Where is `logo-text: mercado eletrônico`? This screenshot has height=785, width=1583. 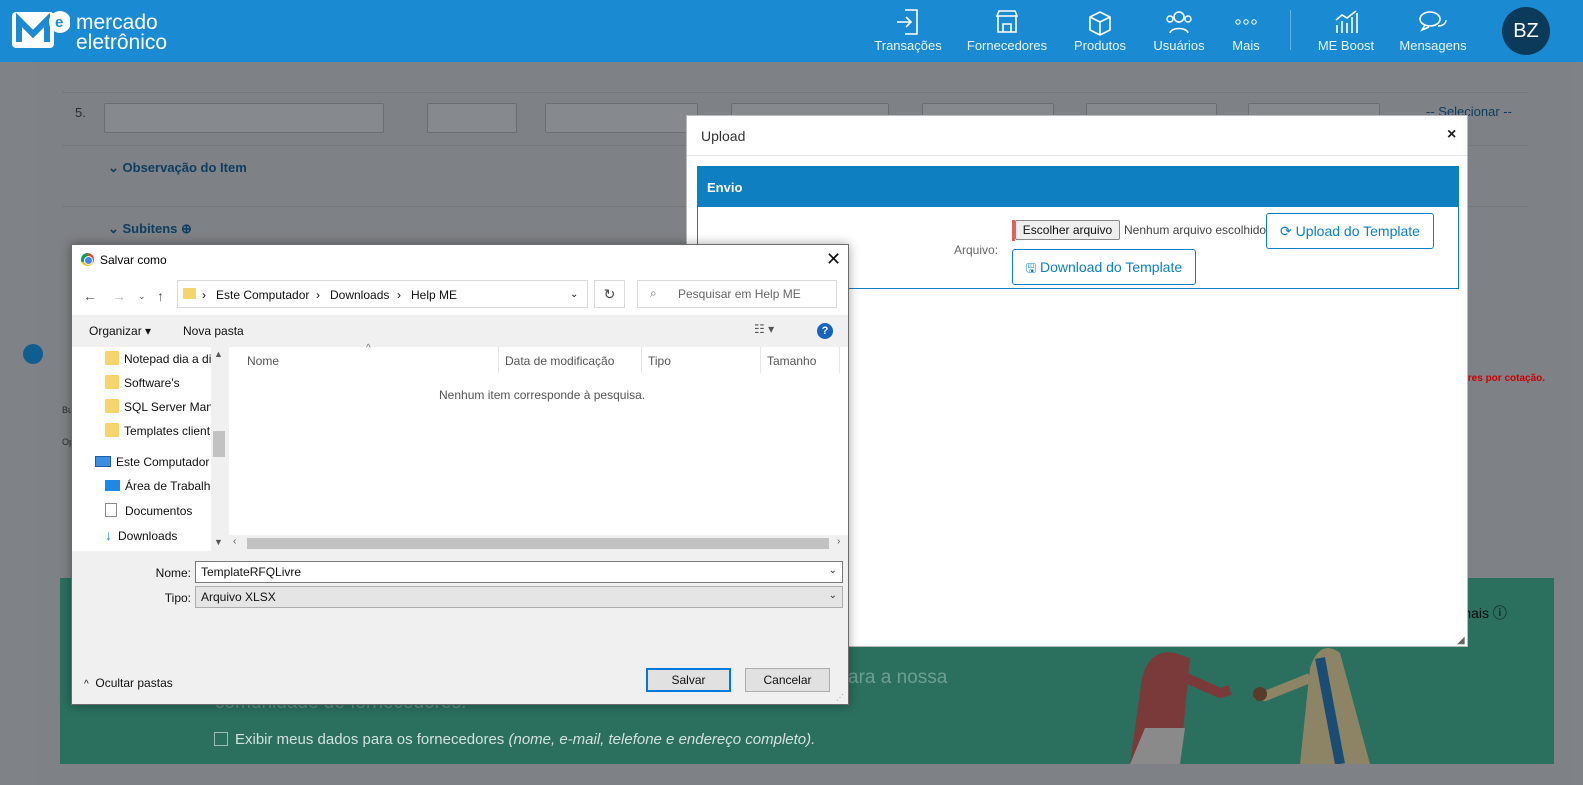
logo-text: mercado eletrônico is located at coordinates (121, 32).